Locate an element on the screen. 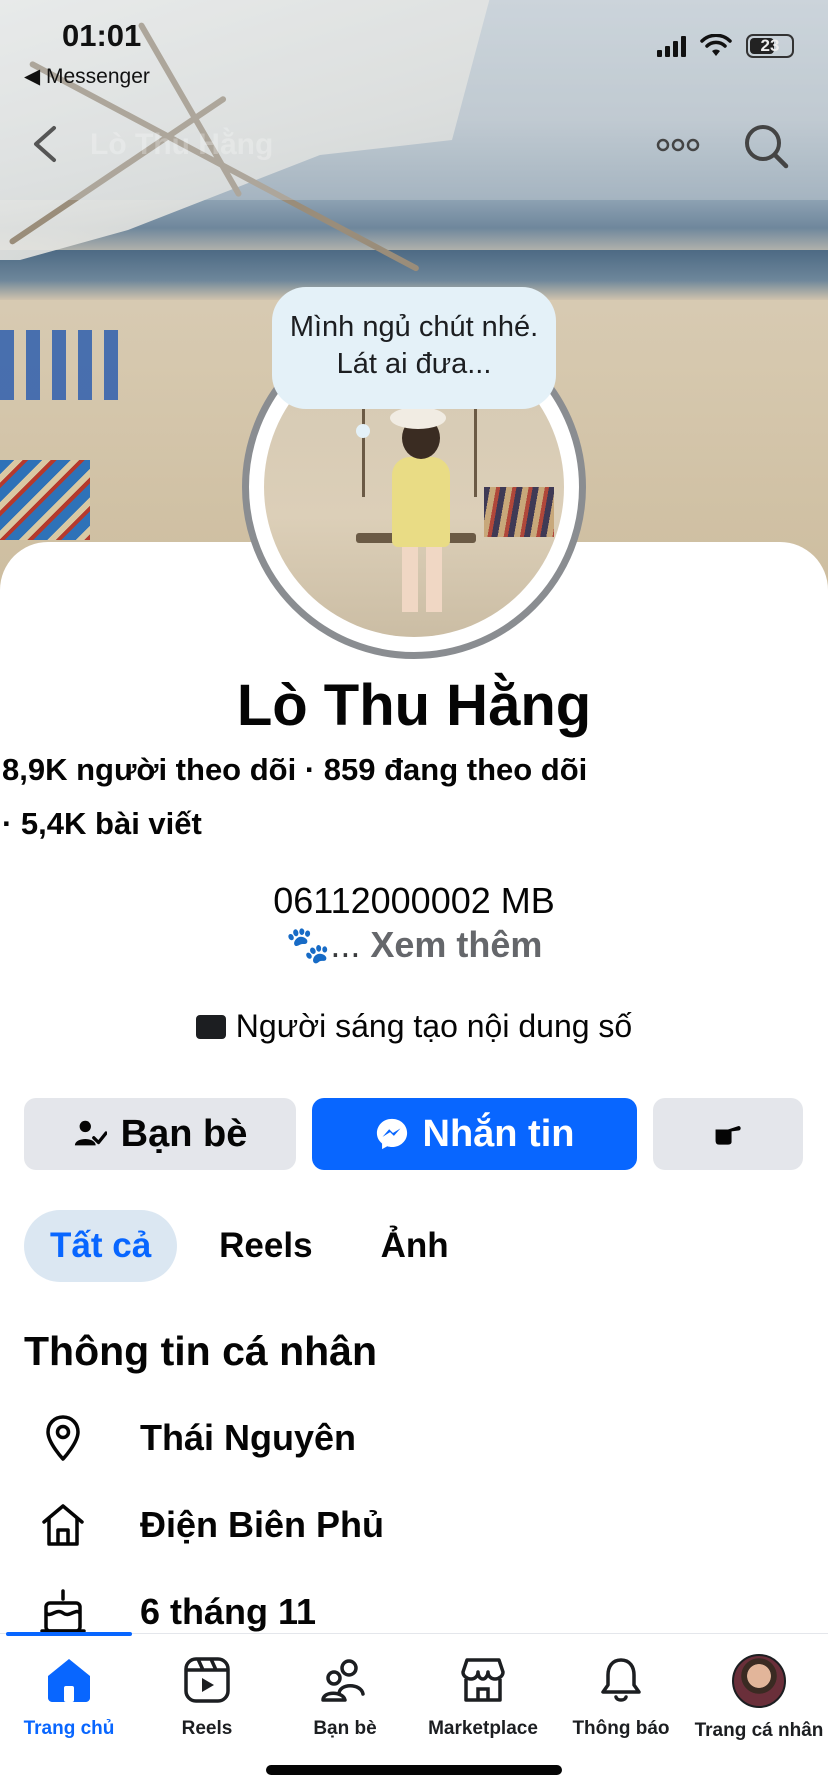 Image resolution: width=828 pixels, height=1792 pixels. reels-icon is located at coordinates (207, 1680).